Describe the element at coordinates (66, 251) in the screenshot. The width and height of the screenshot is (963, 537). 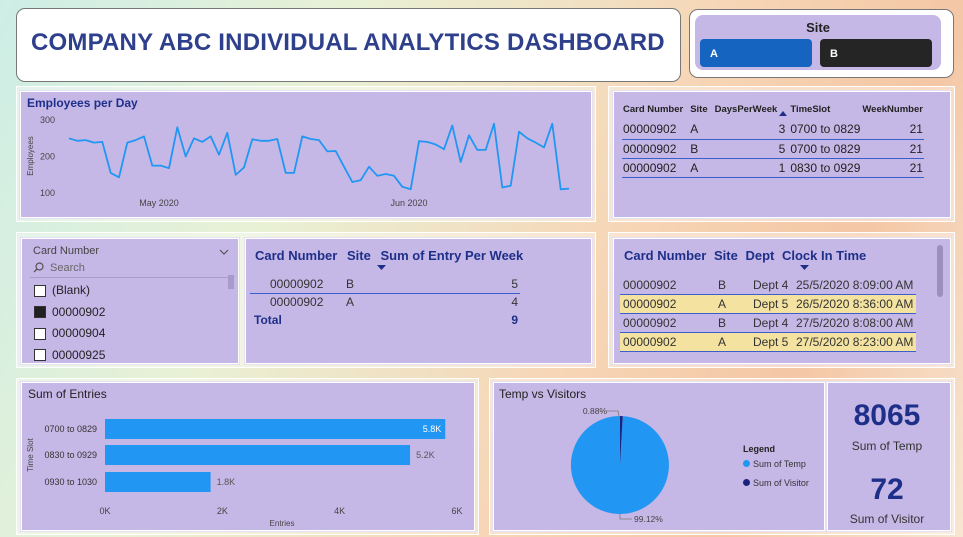
I see `card-slicer-title: Card Number` at that location.